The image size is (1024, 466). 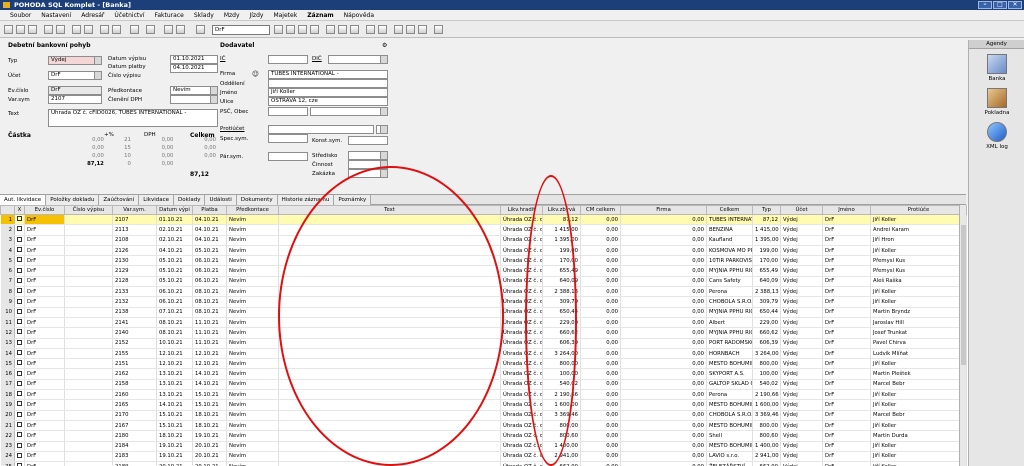 I want to click on datum-vypisu-field: 01.10.2021, so click(x=194, y=59).